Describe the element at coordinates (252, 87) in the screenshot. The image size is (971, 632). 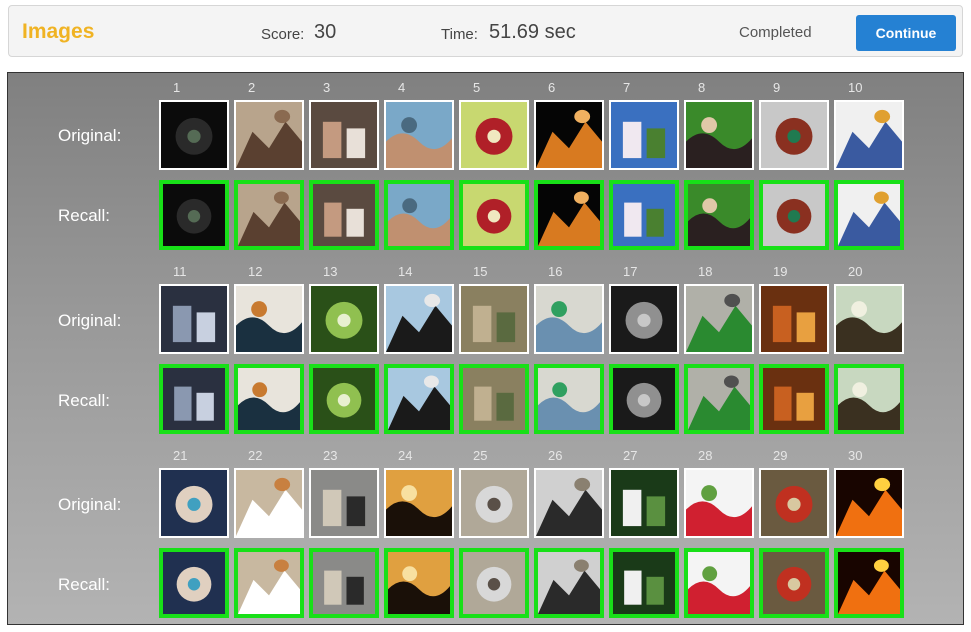
I see `image-number: 2` at that location.